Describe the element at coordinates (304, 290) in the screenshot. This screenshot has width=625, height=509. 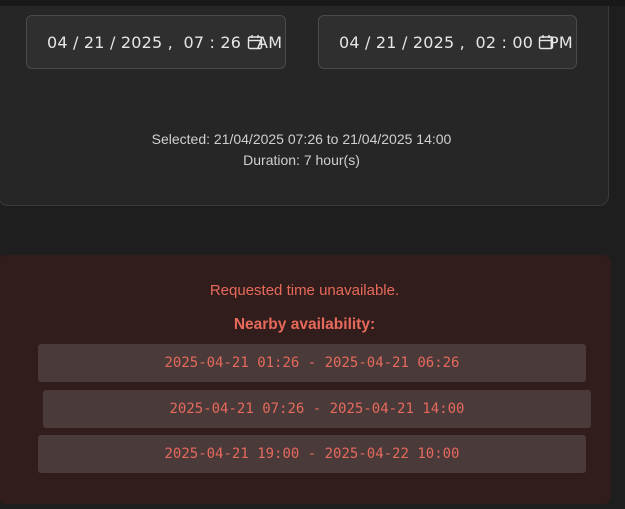
I see `unavailable-message: Requested time unavailable.` at that location.